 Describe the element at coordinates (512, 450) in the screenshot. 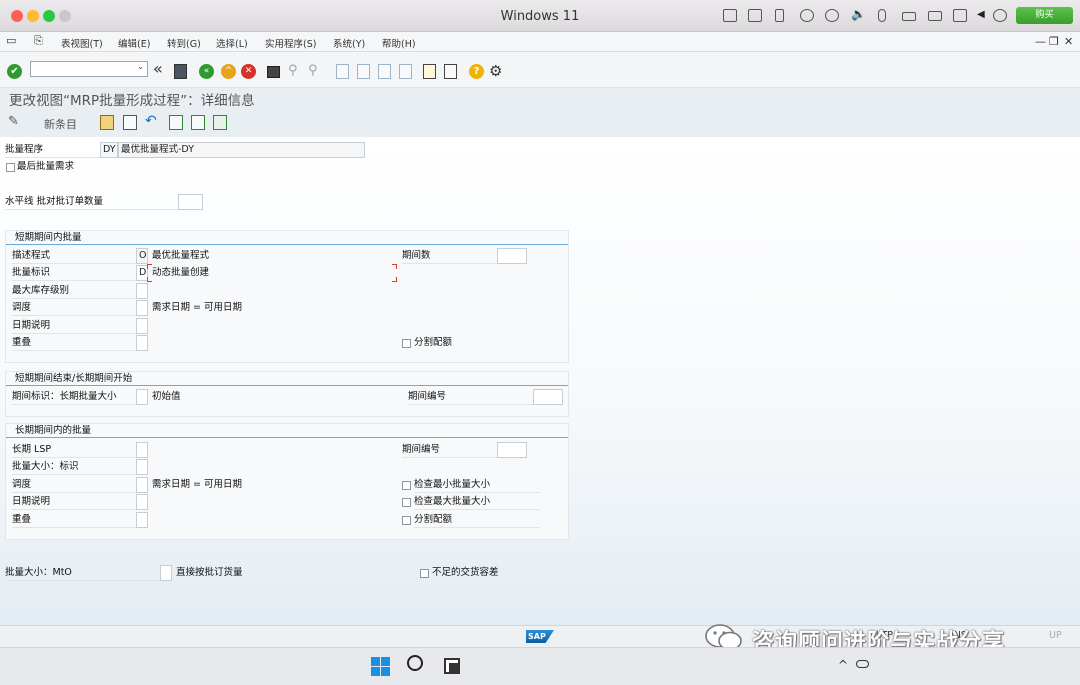

I see `long-period-number-field` at that location.